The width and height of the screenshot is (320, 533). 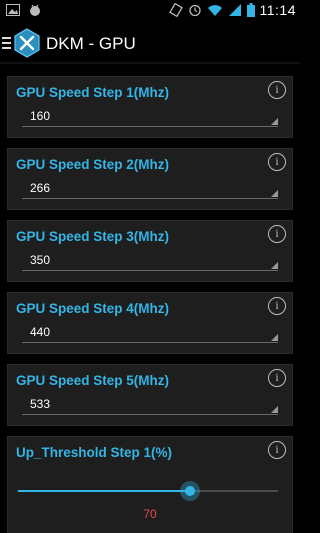 I want to click on app-title: DKM - GPU, so click(x=91, y=43).